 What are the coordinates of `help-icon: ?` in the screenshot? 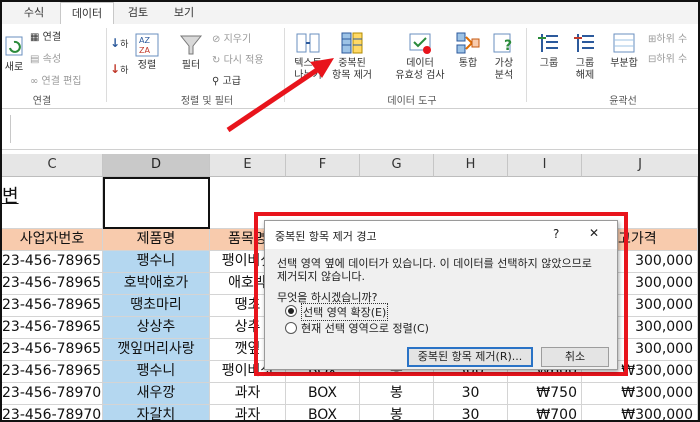 It's located at (556, 234).